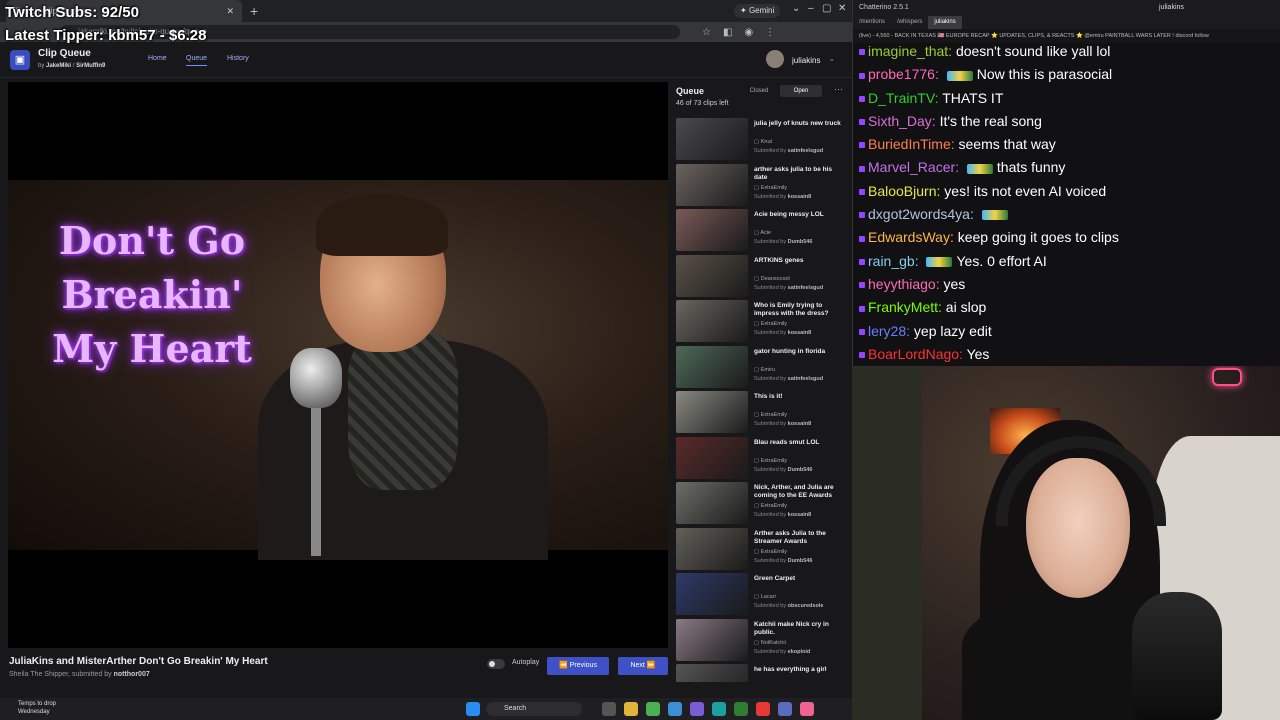 Image resolution: width=1280 pixels, height=720 pixels. I want to click on chevron-down-icon: ⌄, so click(832, 59).